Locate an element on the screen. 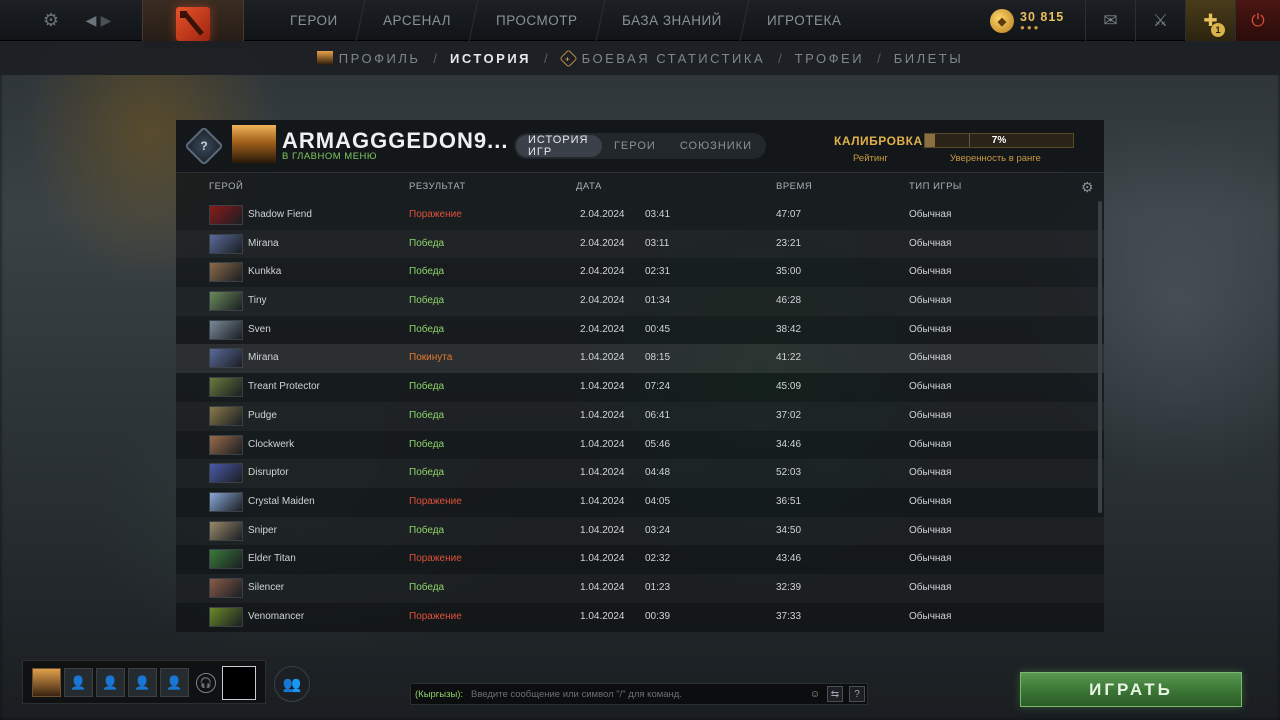 Image resolution: width=1280 pixels, height=720 pixels. chat-channel: (Кыргызы): is located at coordinates (439, 694).